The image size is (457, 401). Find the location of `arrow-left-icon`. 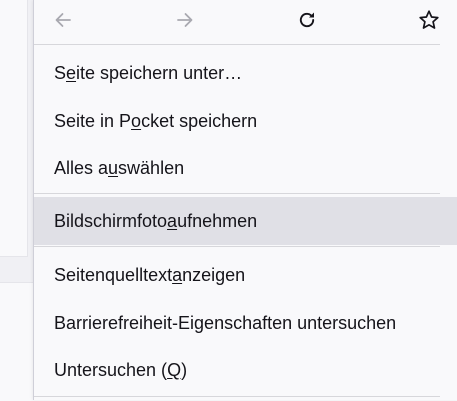

arrow-left-icon is located at coordinates (63, 20).